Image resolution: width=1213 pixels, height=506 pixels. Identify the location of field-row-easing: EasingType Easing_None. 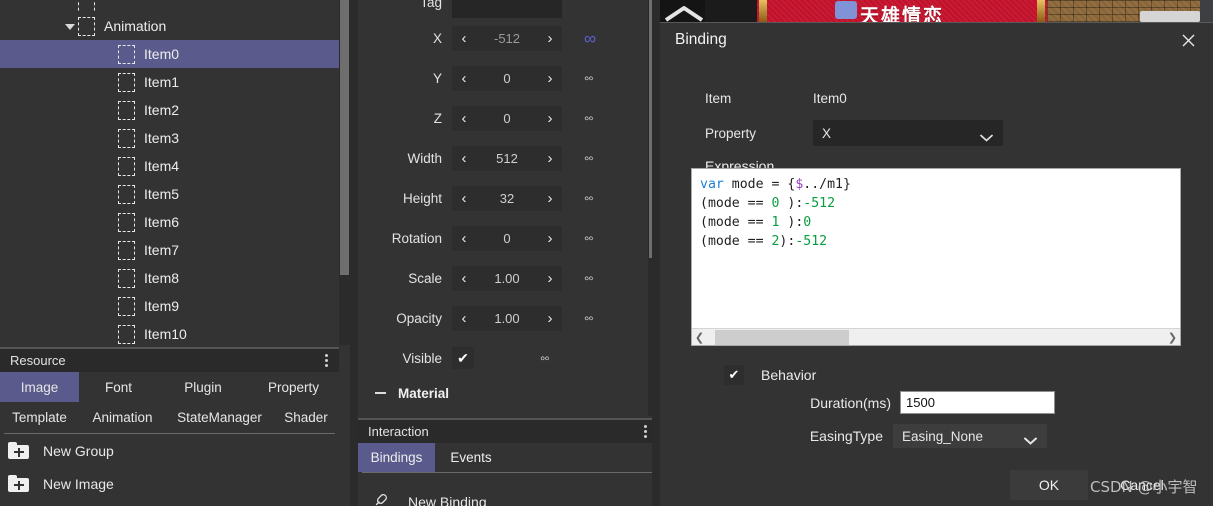
(916, 436).